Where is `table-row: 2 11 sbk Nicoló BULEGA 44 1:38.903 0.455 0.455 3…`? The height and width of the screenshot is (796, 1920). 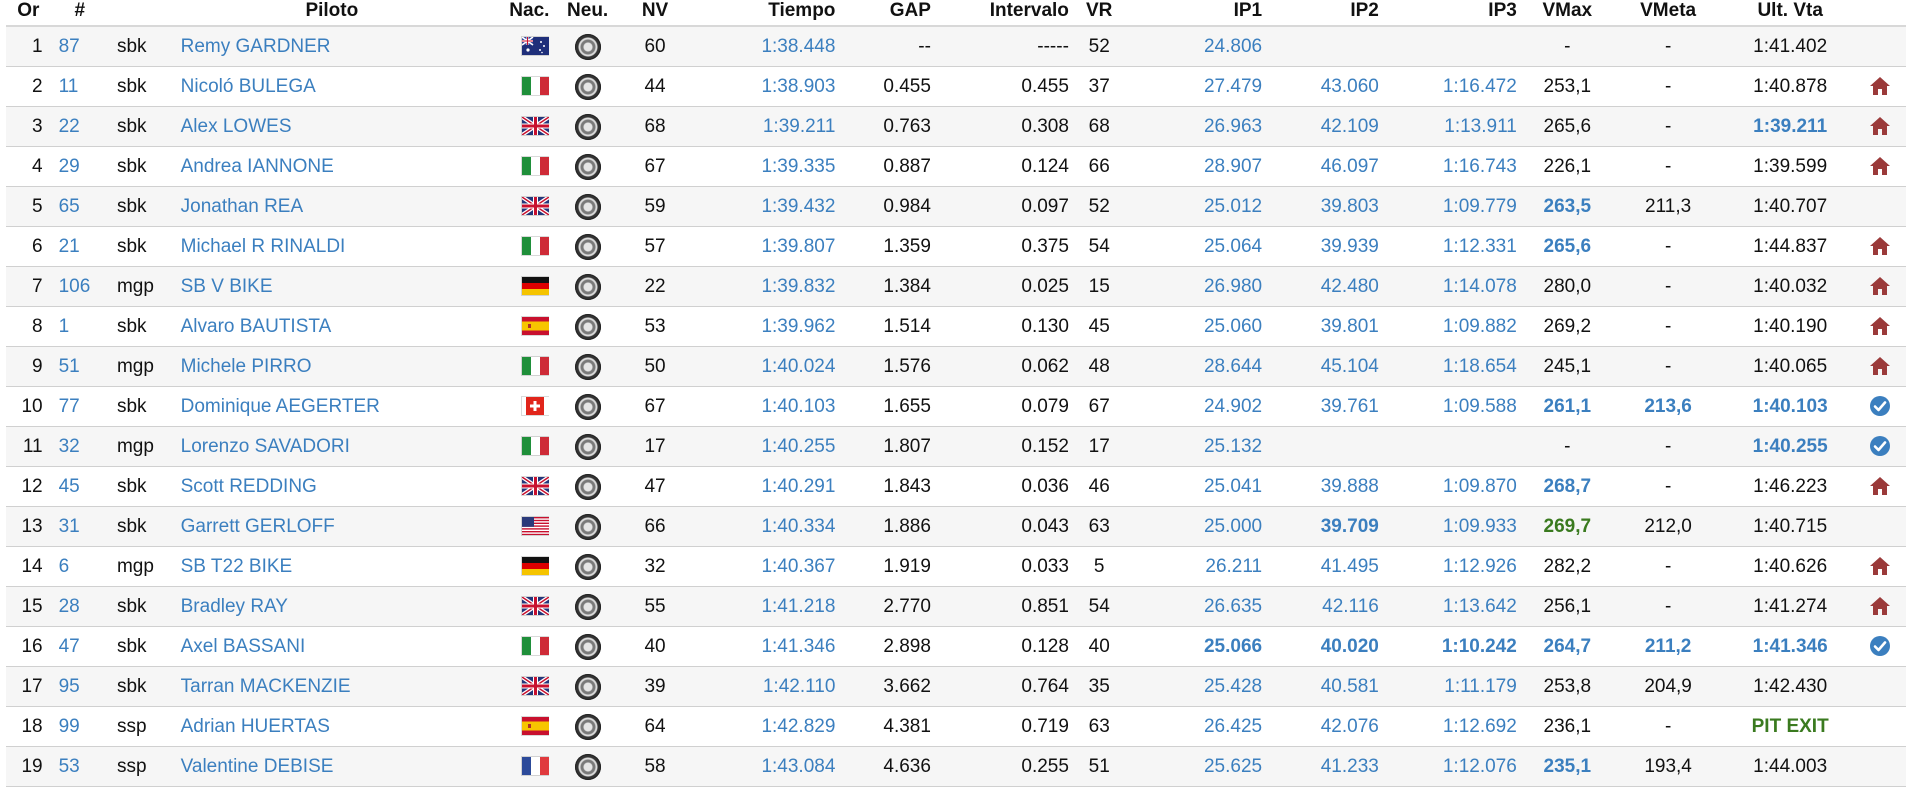
table-row: 2 11 sbk Nicoló BULEGA 44 1:38.903 0.455 0.455 3… is located at coordinates (956, 86).